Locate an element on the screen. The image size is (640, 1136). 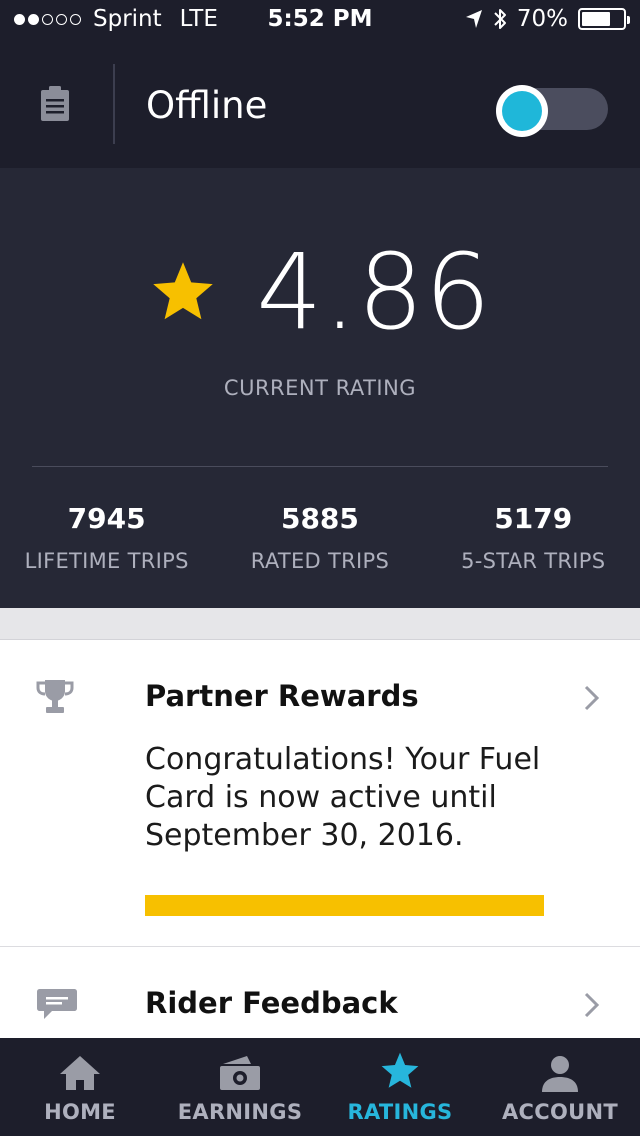
rating-divider is located at coordinates (320, 466).